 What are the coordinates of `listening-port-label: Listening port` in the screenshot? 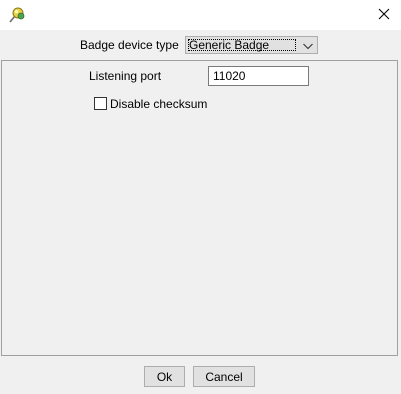 It's located at (125, 76).